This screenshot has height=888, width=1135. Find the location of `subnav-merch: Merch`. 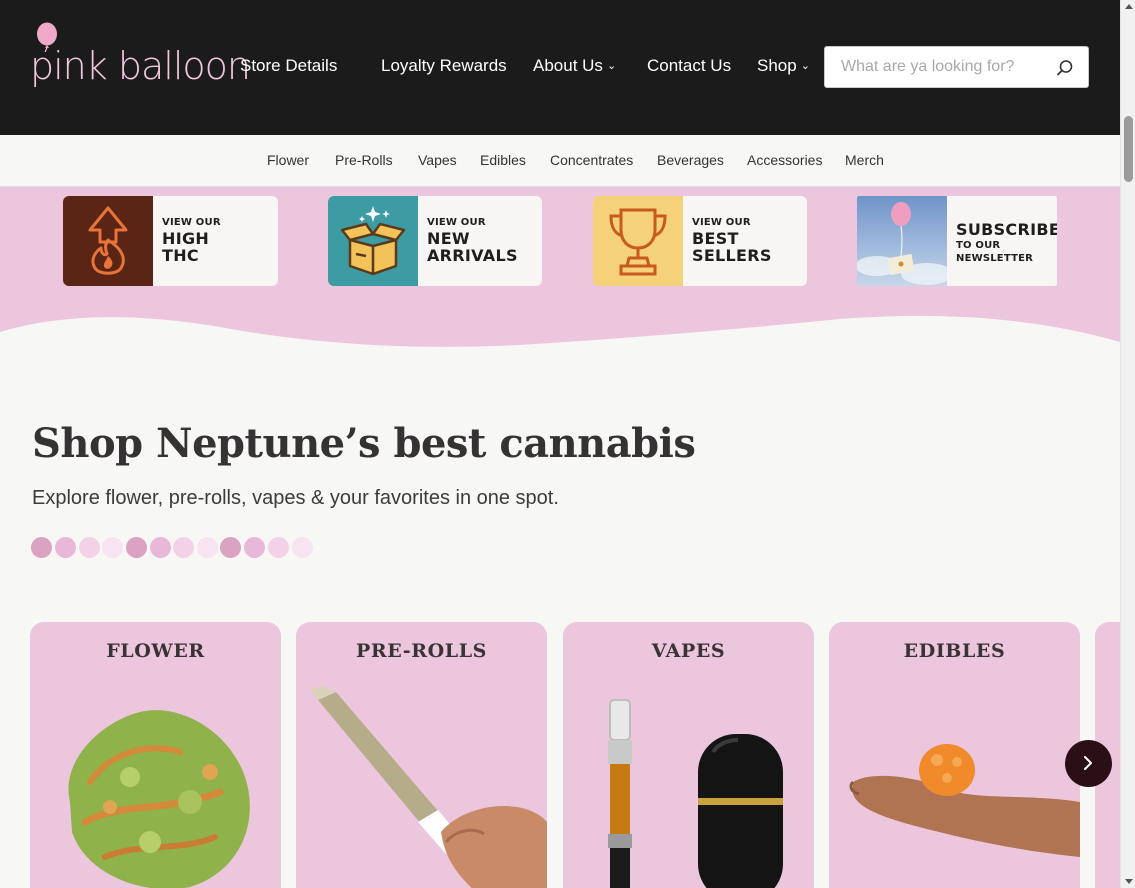

subnav-merch: Merch is located at coordinates (864, 160).